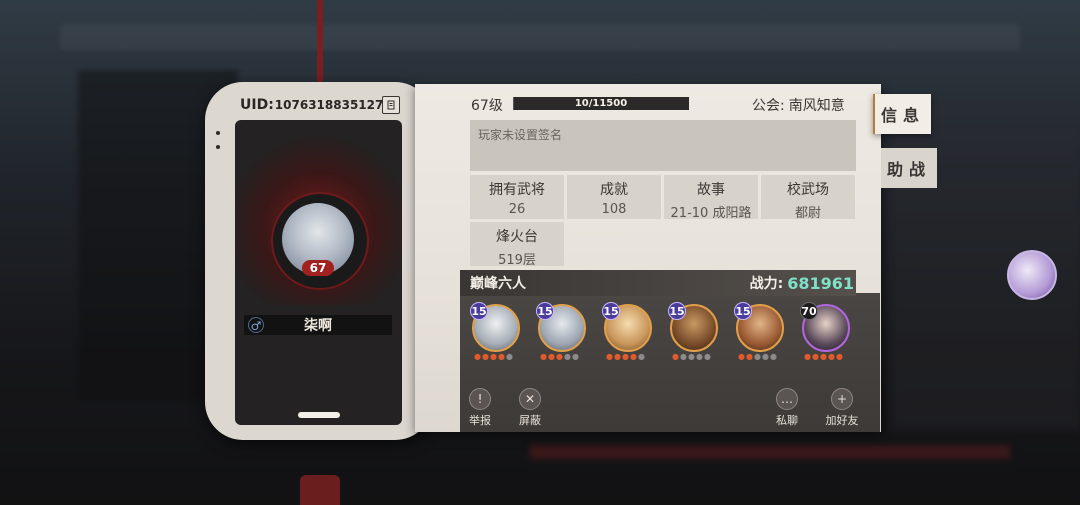 The image size is (1080, 505). What do you see at coordinates (842, 399) in the screenshot?
I see `add-user-icon: +` at bounding box center [842, 399].